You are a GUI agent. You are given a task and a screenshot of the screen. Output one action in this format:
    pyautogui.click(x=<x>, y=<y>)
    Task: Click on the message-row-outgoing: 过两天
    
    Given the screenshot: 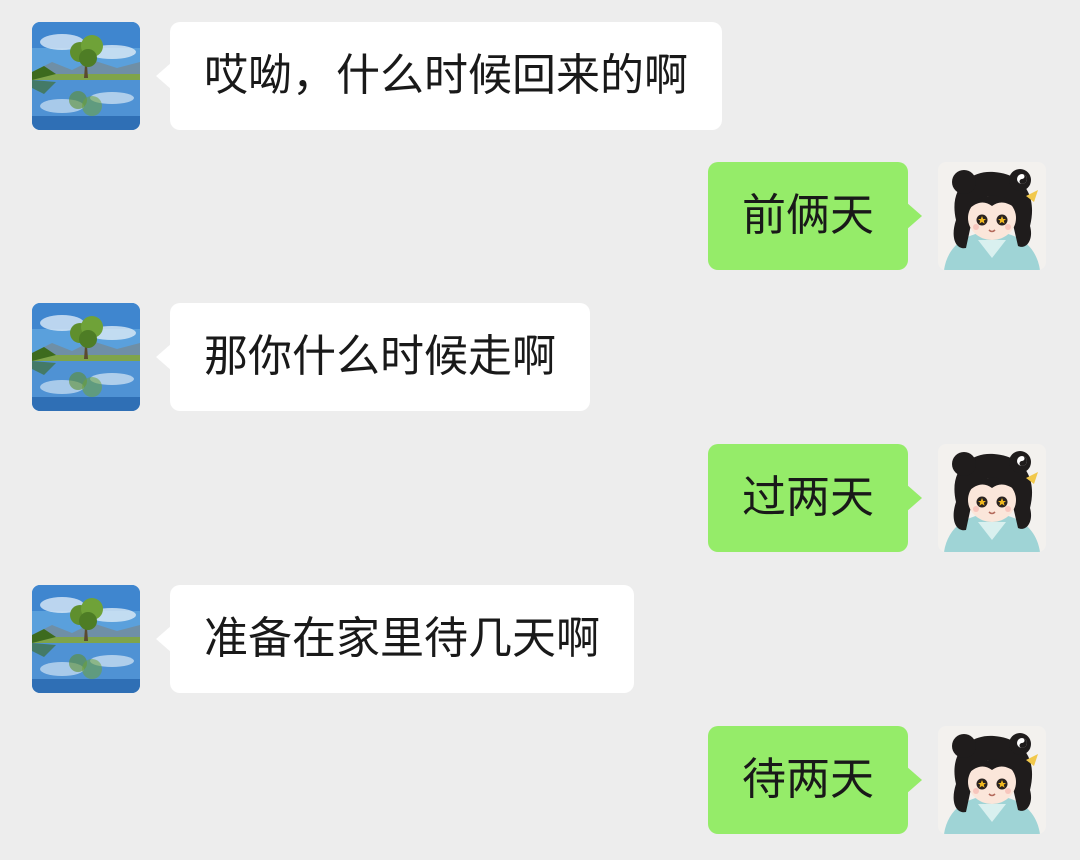 What is the action you would take?
    pyautogui.click(x=540, y=499)
    